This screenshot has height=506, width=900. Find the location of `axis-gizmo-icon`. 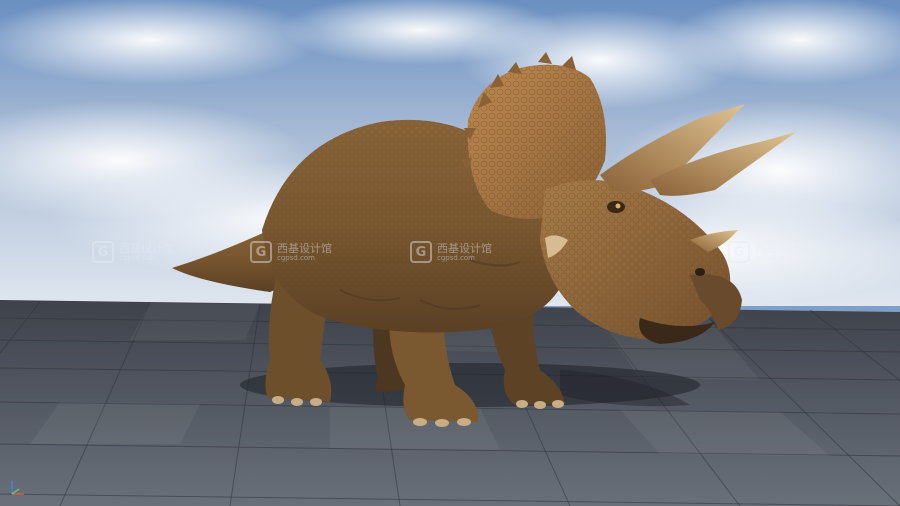

axis-gizmo-icon is located at coordinates (17, 488).